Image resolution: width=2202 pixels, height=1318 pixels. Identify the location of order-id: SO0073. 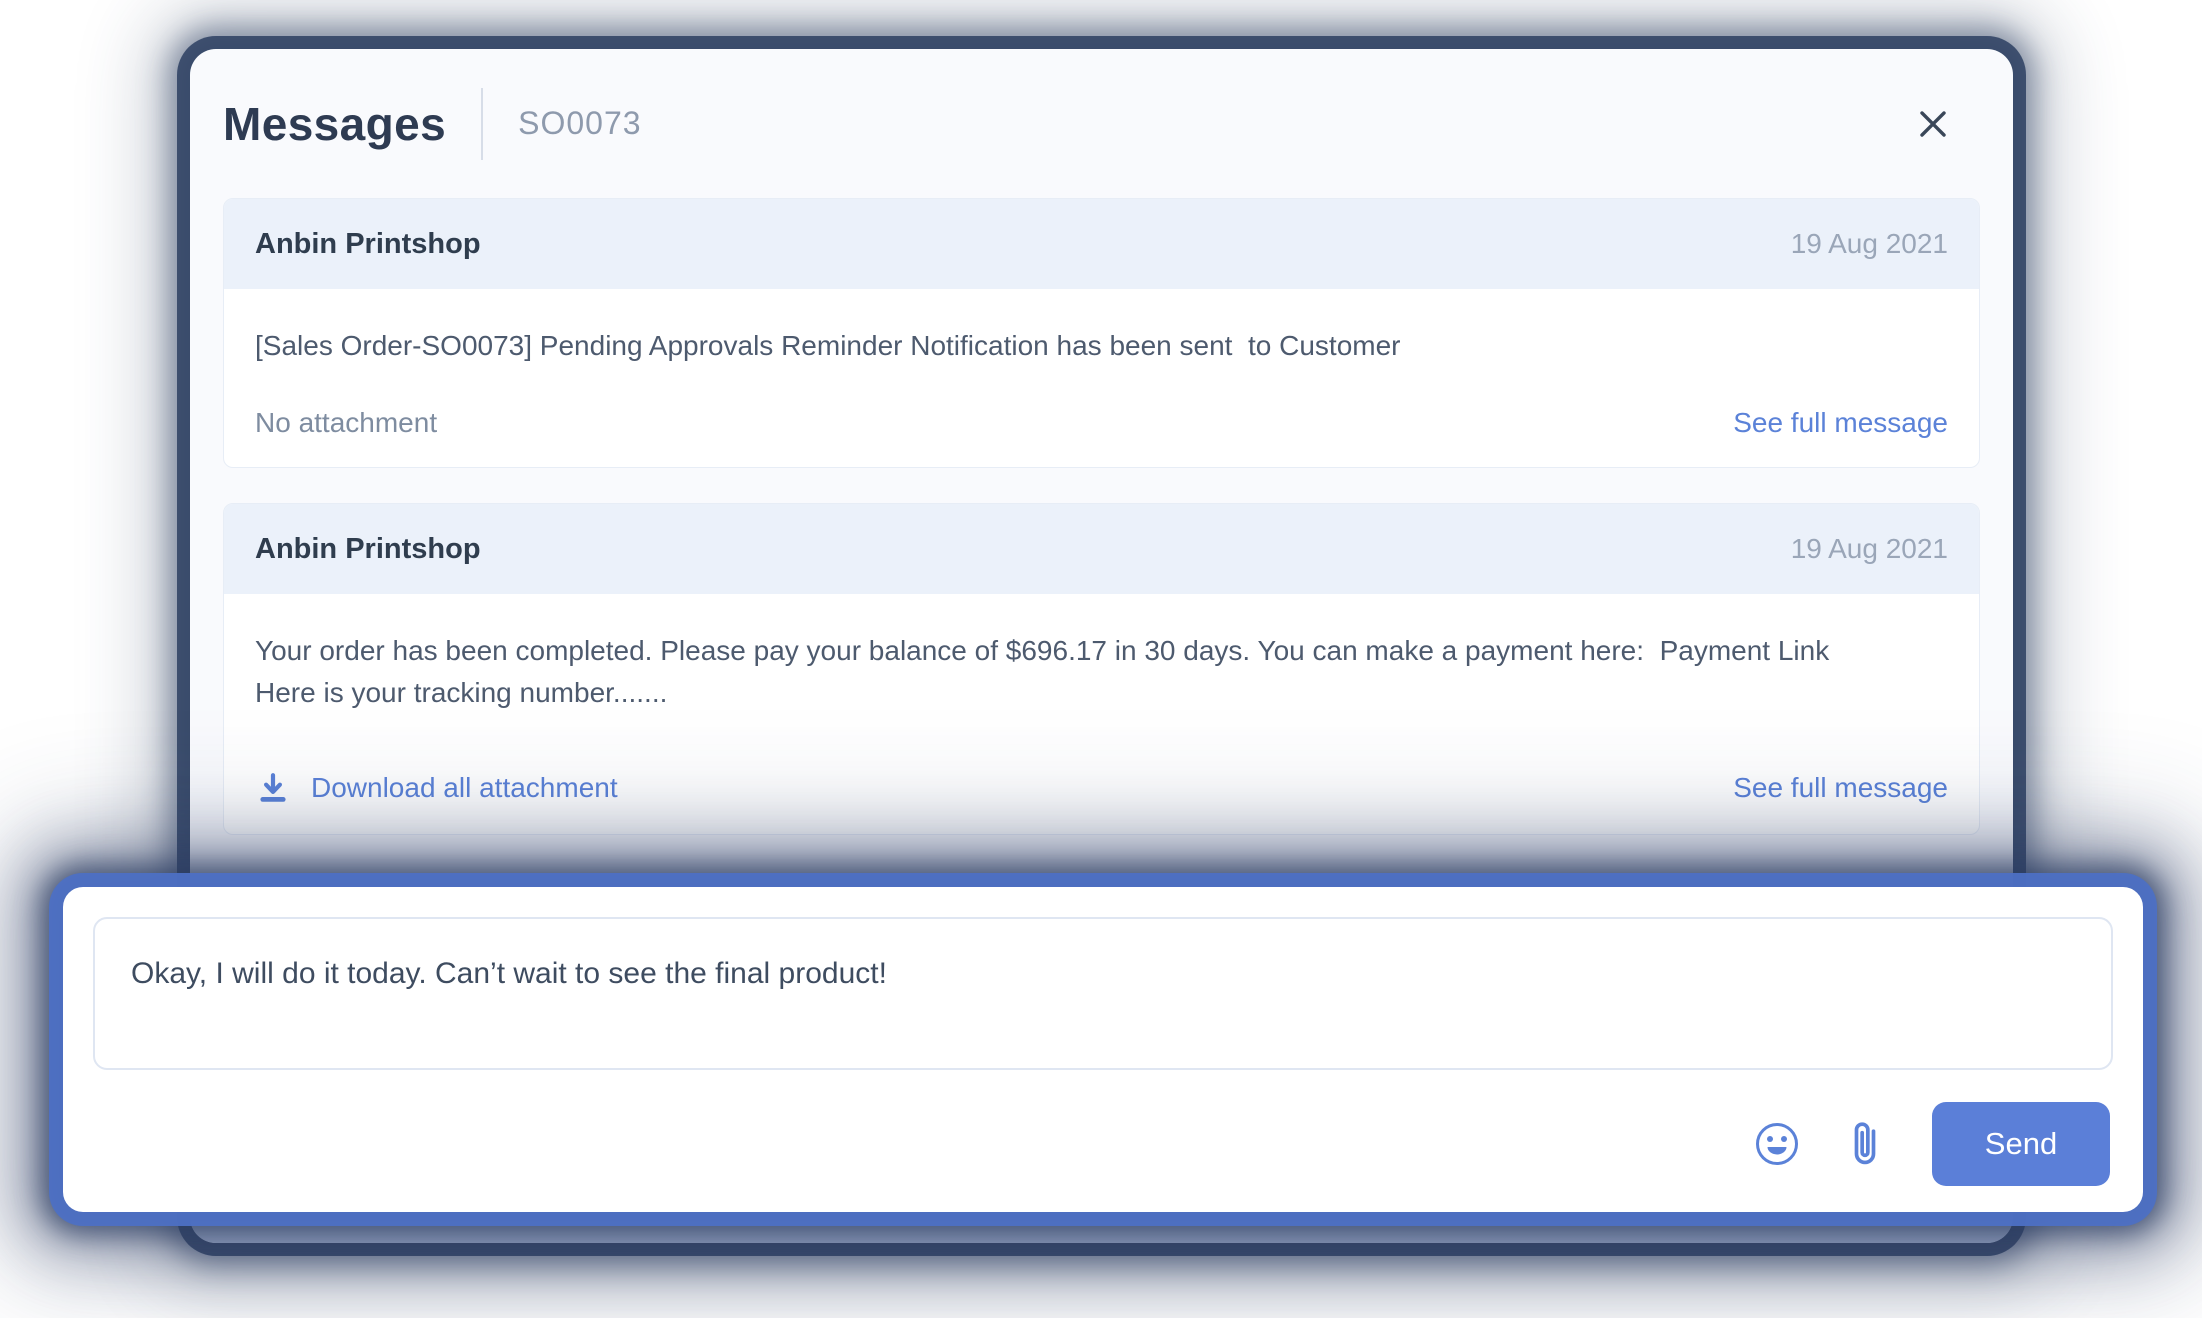
(580, 123).